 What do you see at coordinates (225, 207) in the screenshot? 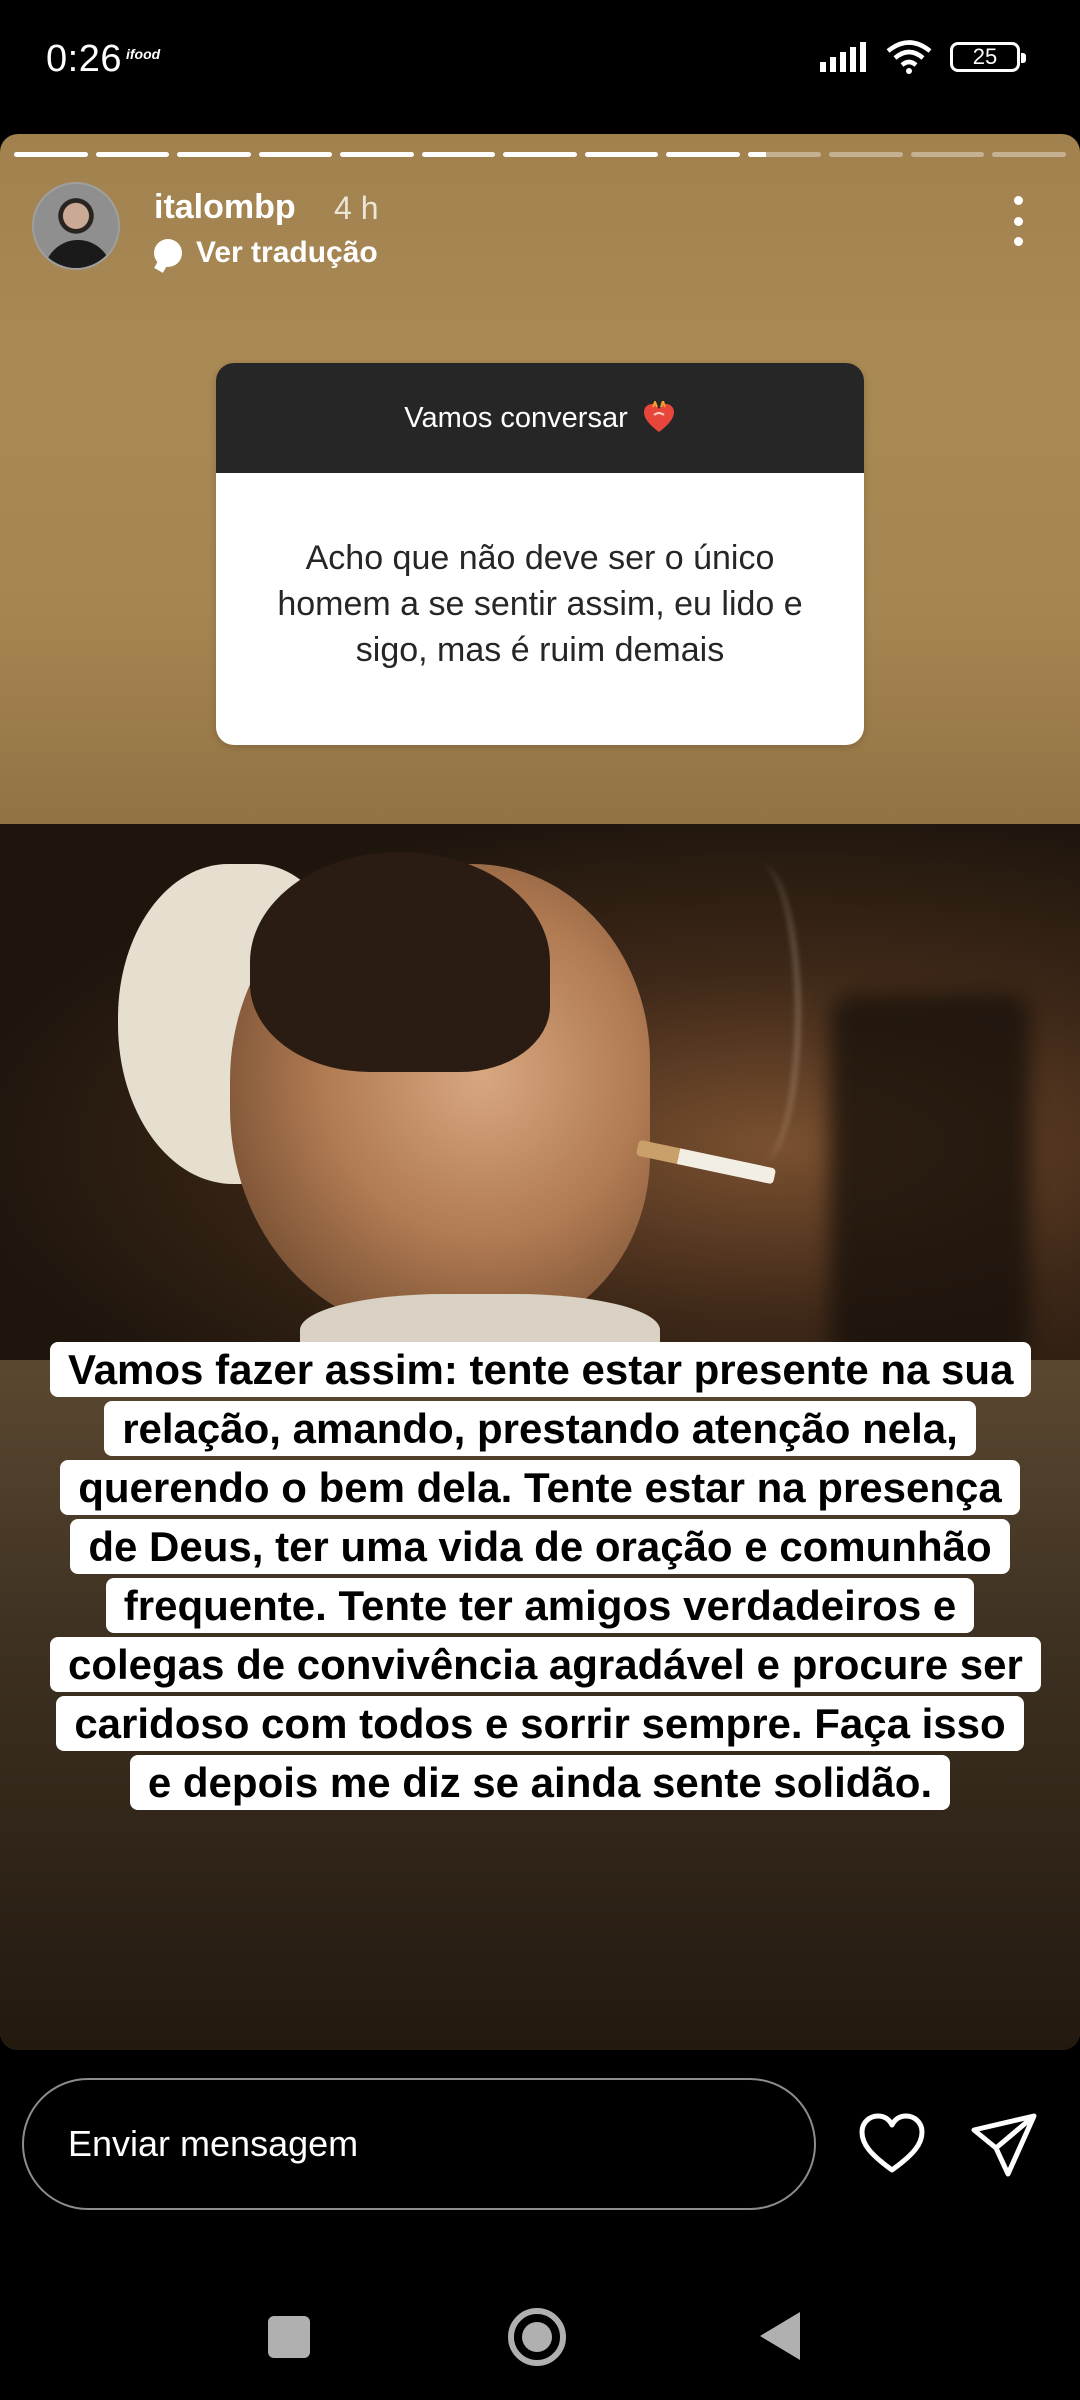
I see `username: italombp` at bounding box center [225, 207].